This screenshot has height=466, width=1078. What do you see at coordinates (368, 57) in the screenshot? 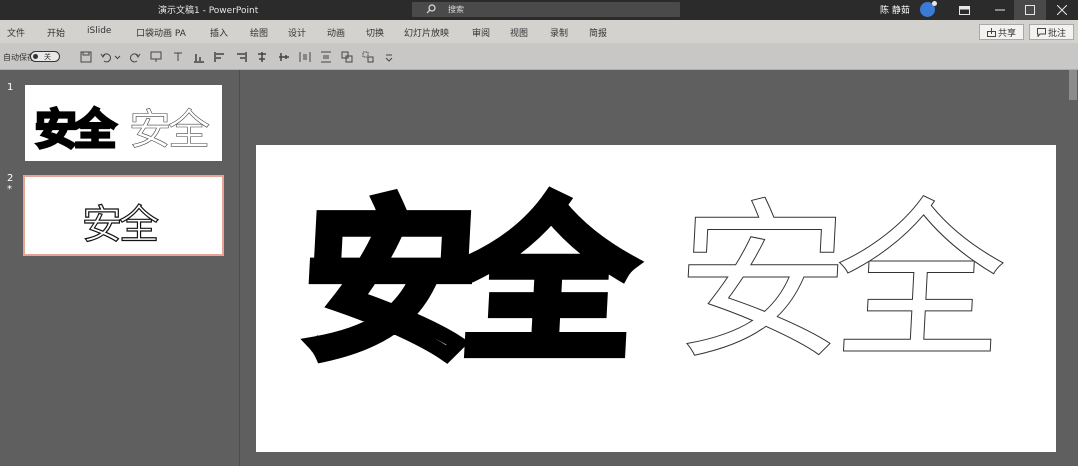
I see `ungroup-icon` at bounding box center [368, 57].